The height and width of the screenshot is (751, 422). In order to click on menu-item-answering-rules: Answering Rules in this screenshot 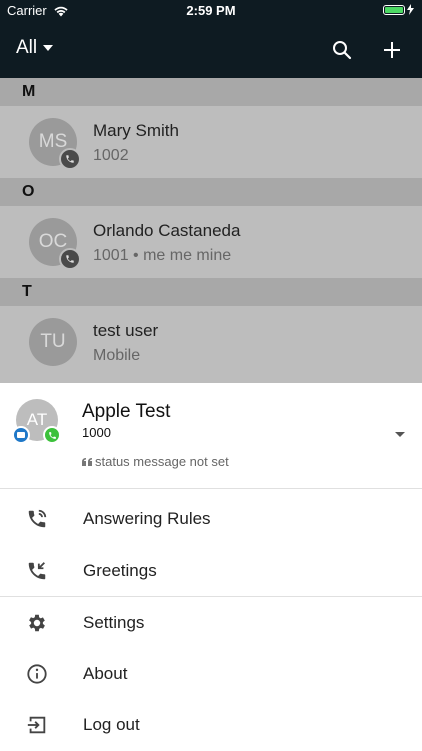, I will do `click(211, 519)`.